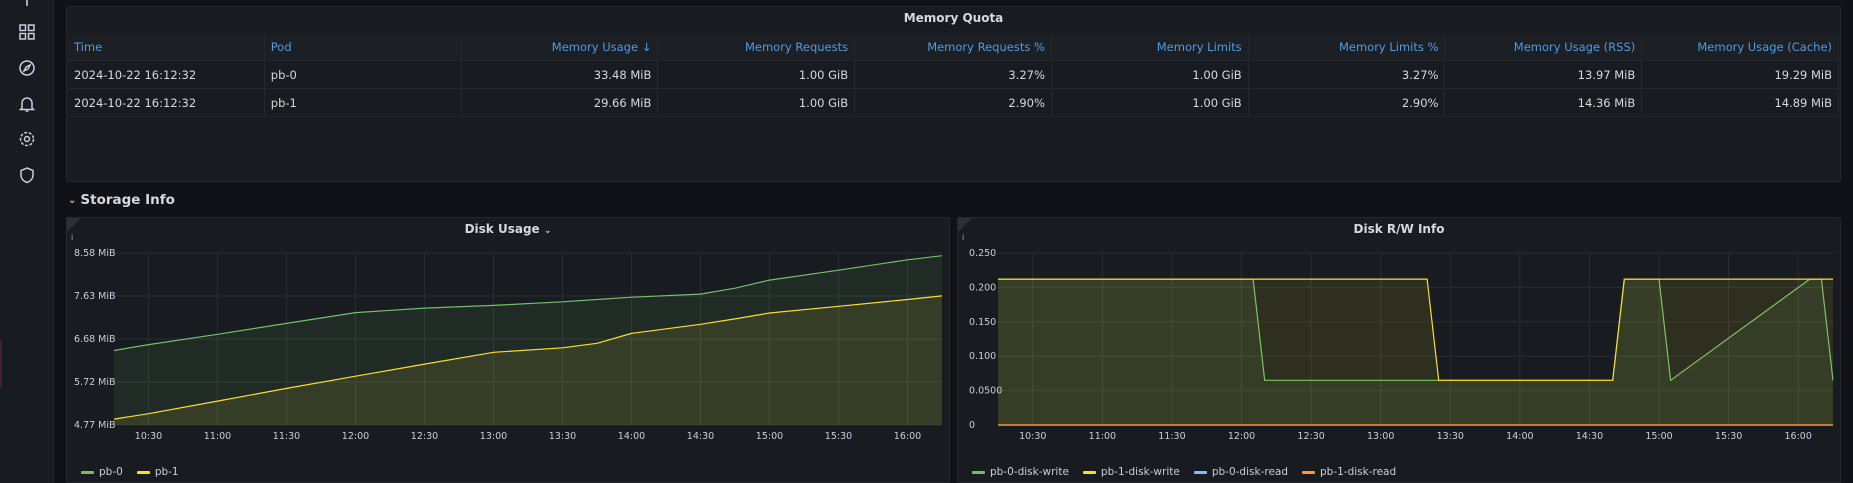  Describe the element at coordinates (560, 74) in the screenshot. I see `table-cell: 33.48 MiB` at that location.